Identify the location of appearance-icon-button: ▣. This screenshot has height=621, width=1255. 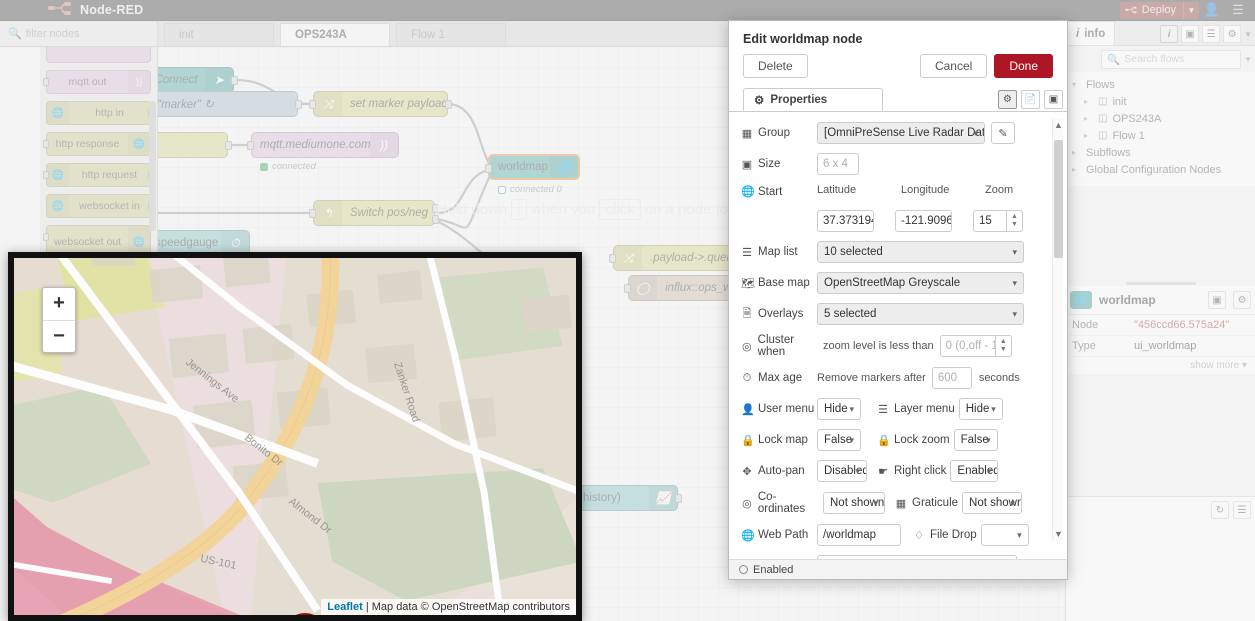
(1053, 99).